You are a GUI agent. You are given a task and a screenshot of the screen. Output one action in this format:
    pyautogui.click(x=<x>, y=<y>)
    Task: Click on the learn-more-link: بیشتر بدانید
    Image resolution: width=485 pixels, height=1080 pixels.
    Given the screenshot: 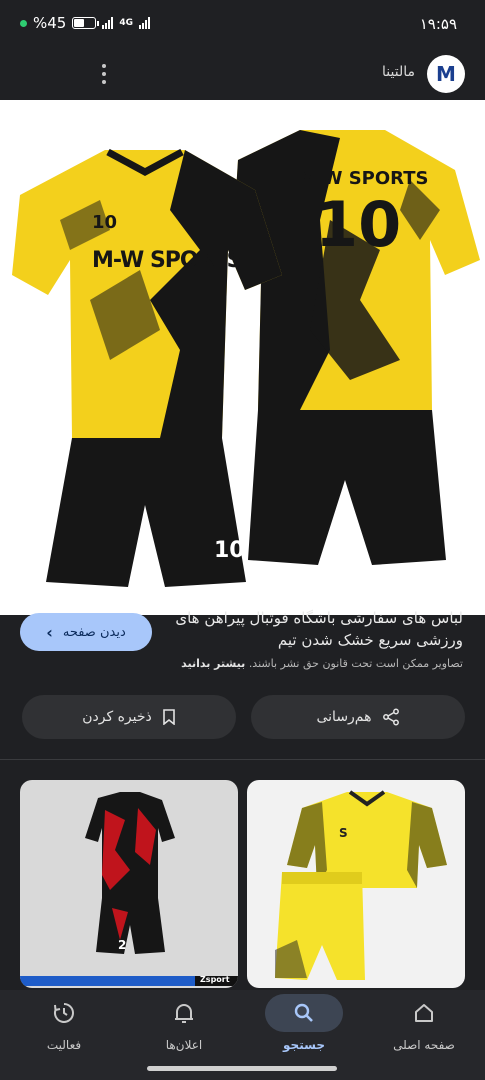 What is the action you would take?
    pyautogui.click(x=213, y=663)
    